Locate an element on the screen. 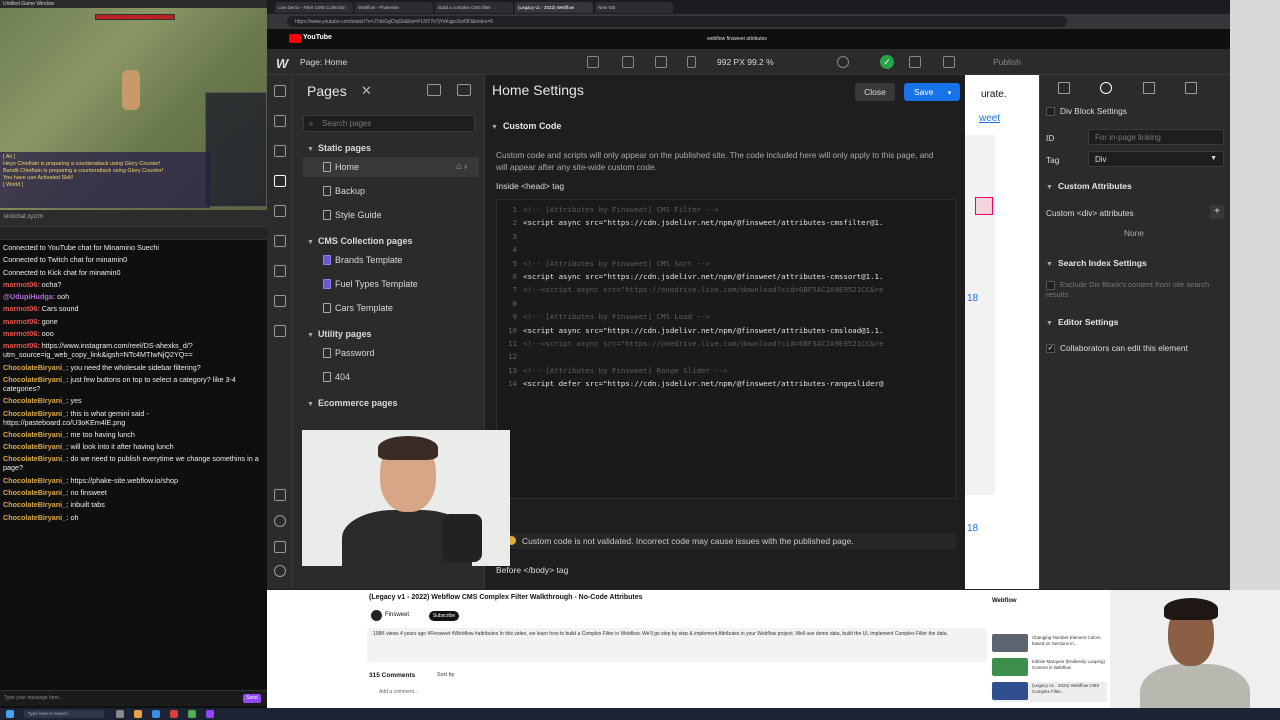 The image size is (1280, 720). windows-start-icon is located at coordinates (10, 714).